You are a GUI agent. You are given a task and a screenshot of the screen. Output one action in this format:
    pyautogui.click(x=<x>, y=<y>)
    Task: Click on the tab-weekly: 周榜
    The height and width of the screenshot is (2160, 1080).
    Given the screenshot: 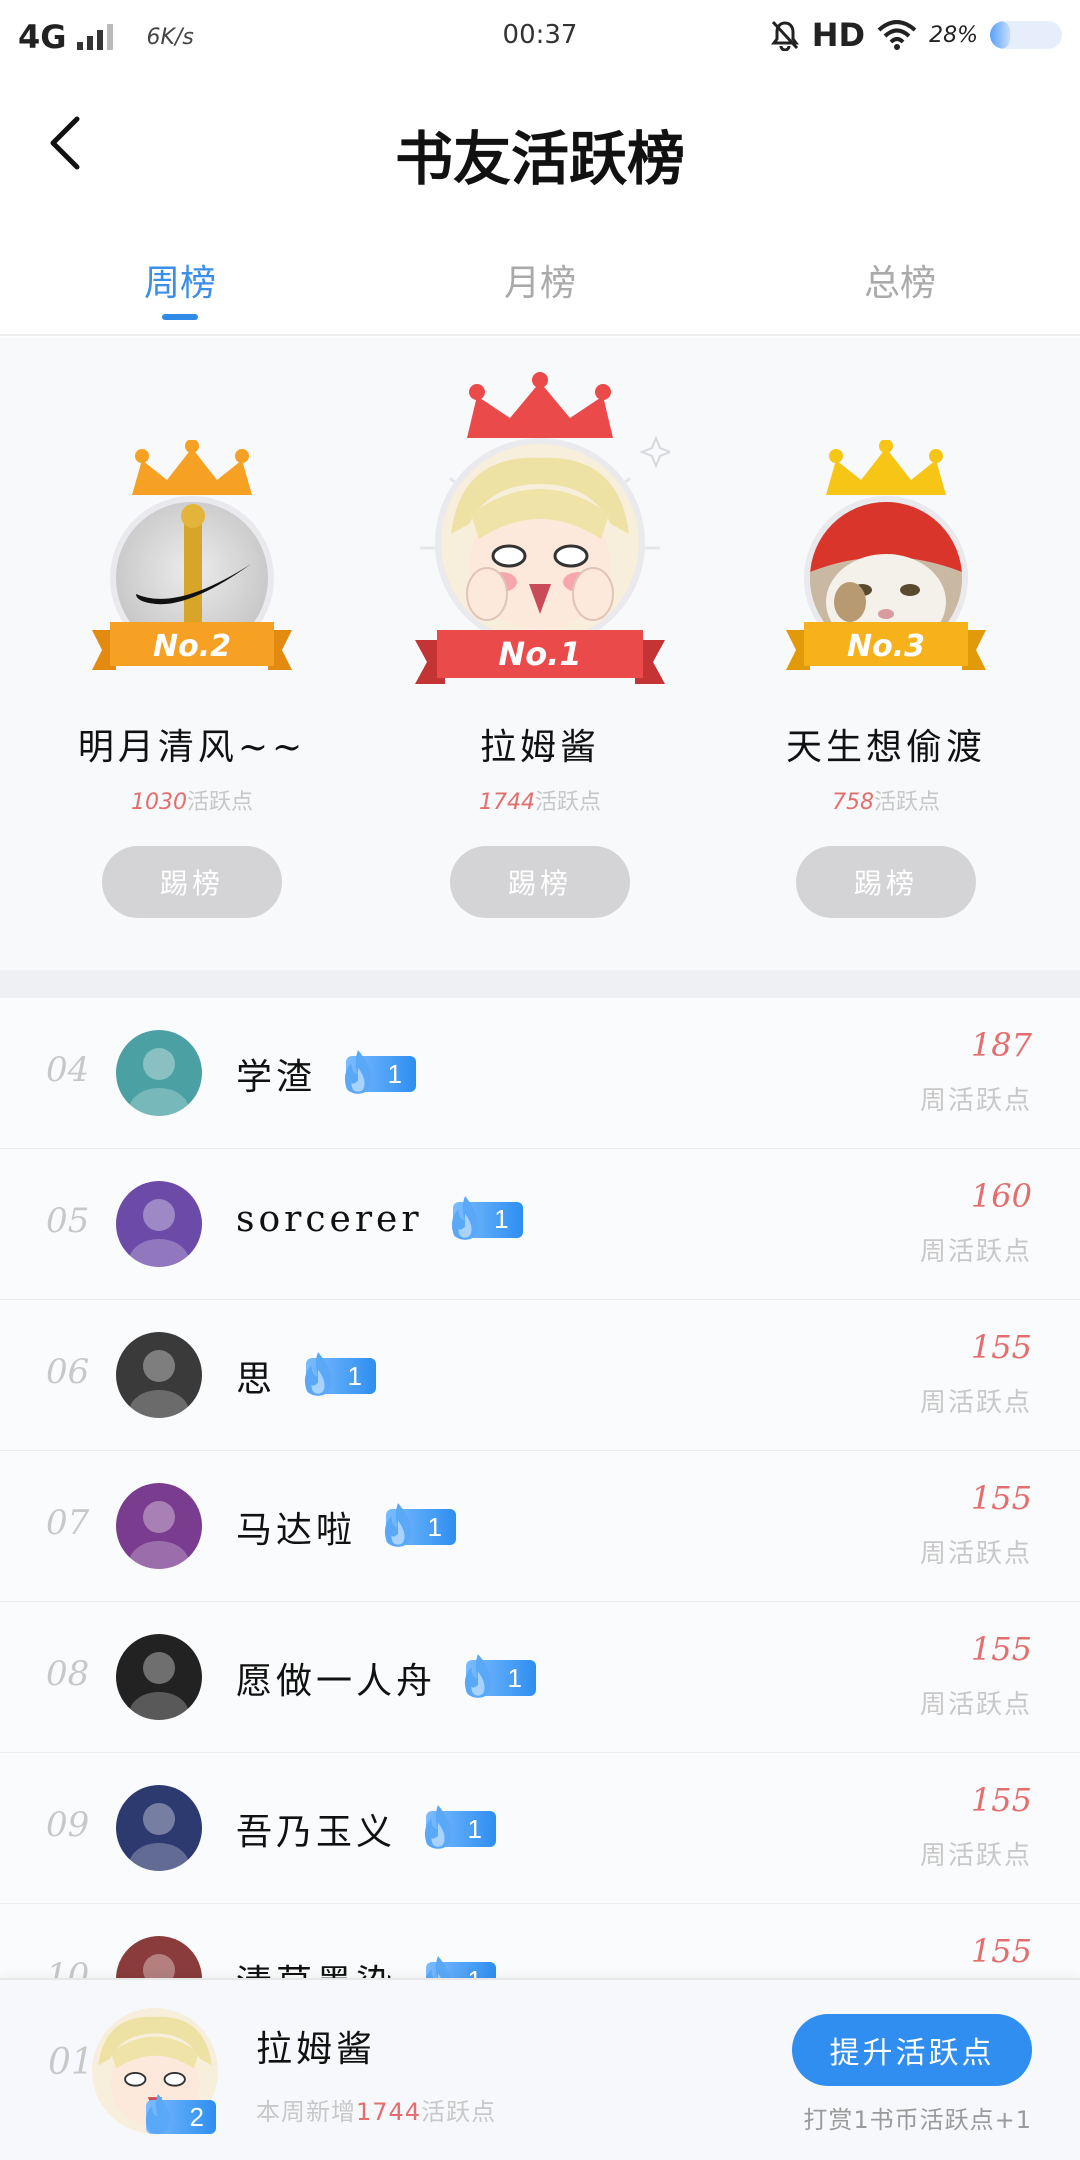 What is the action you would take?
    pyautogui.click(x=180, y=287)
    